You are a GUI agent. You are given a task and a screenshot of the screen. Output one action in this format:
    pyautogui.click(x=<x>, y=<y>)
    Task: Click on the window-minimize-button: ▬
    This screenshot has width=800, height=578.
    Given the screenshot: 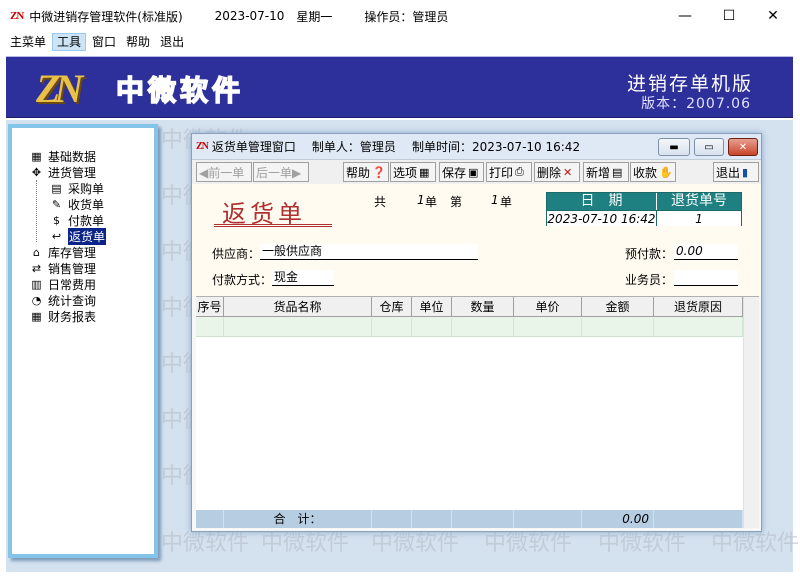 What is the action you would take?
    pyautogui.click(x=674, y=147)
    